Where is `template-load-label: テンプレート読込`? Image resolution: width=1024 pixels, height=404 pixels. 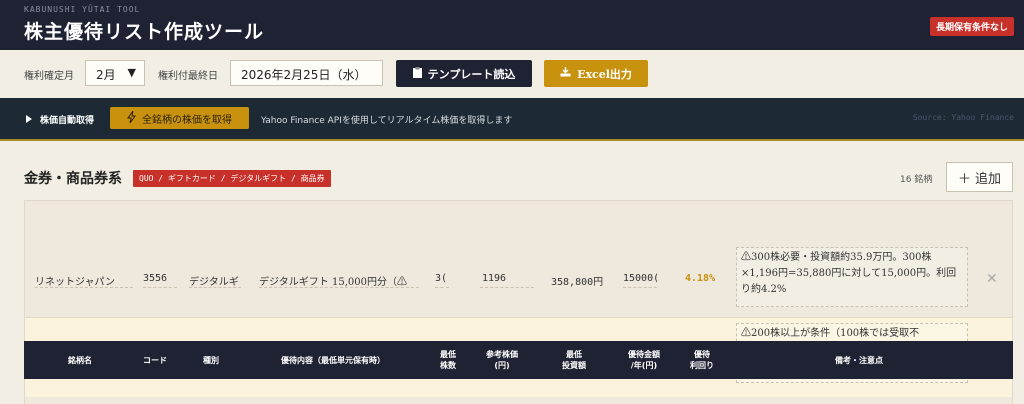
template-load-label: テンプレート読込 is located at coordinates (471, 74).